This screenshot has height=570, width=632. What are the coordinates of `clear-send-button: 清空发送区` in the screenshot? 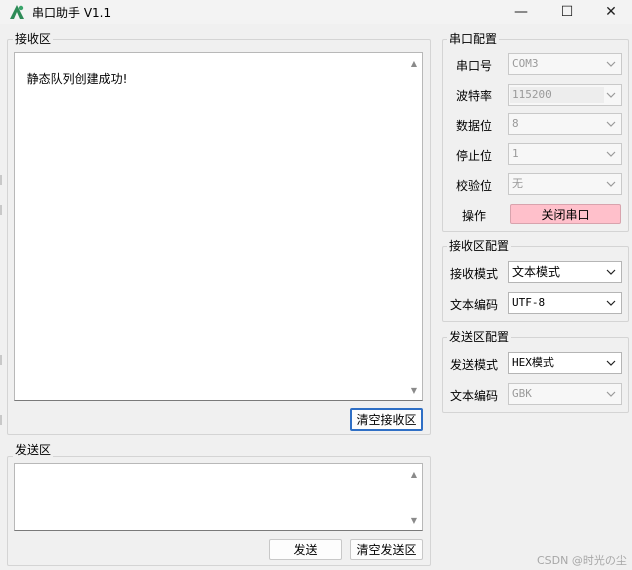 It's located at (386, 549).